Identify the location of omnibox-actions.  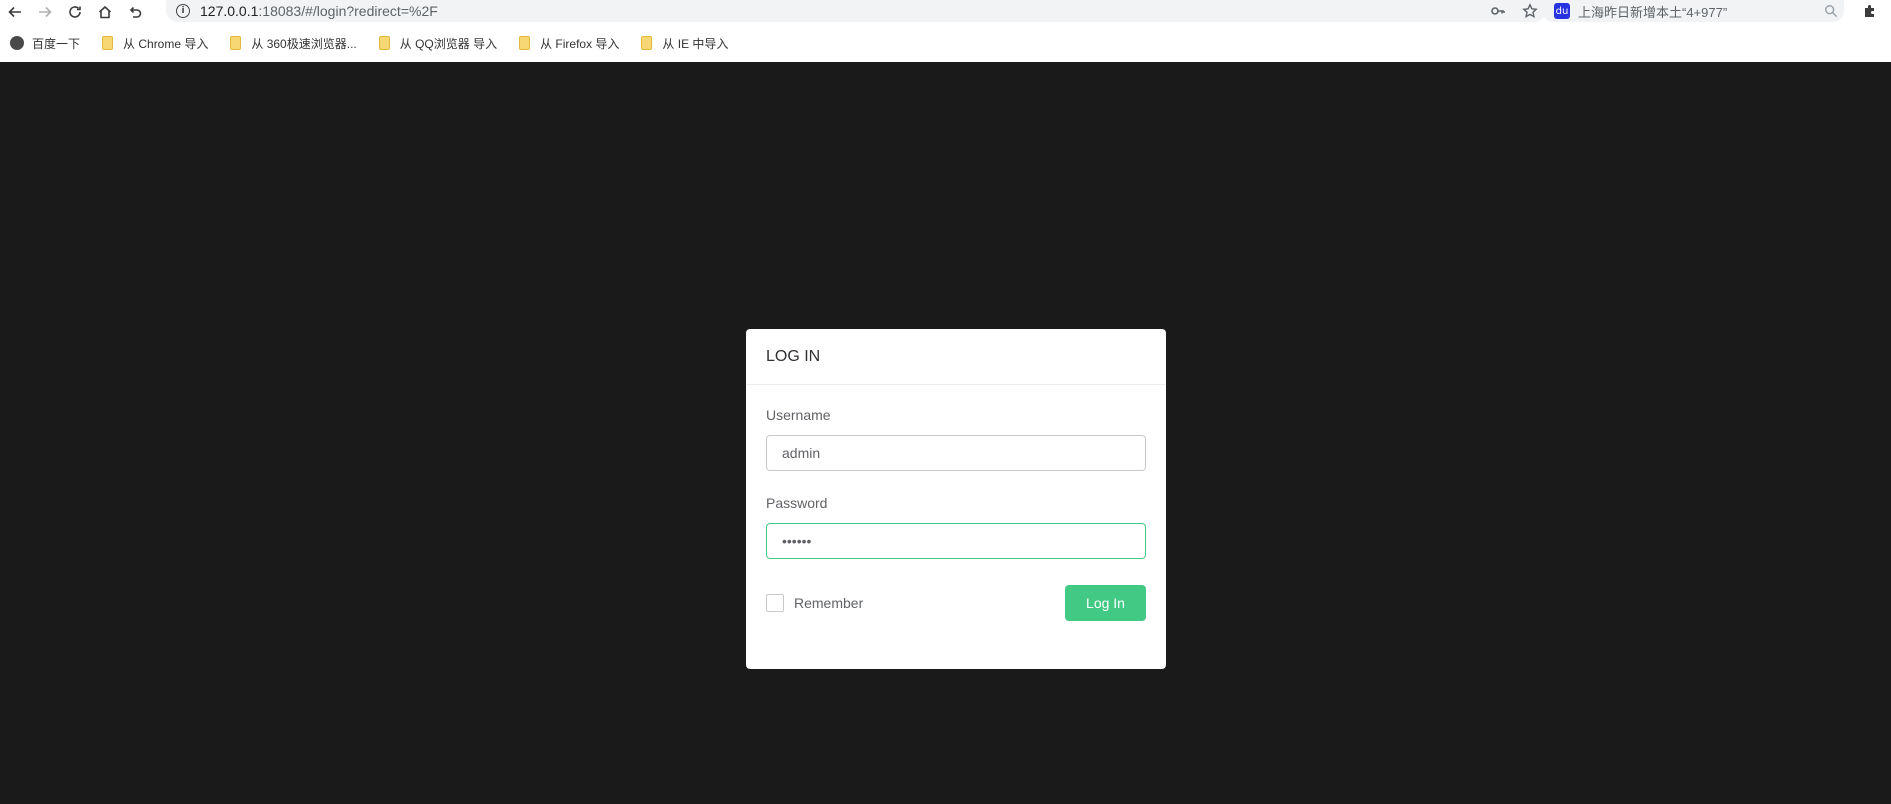
(1514, 11).